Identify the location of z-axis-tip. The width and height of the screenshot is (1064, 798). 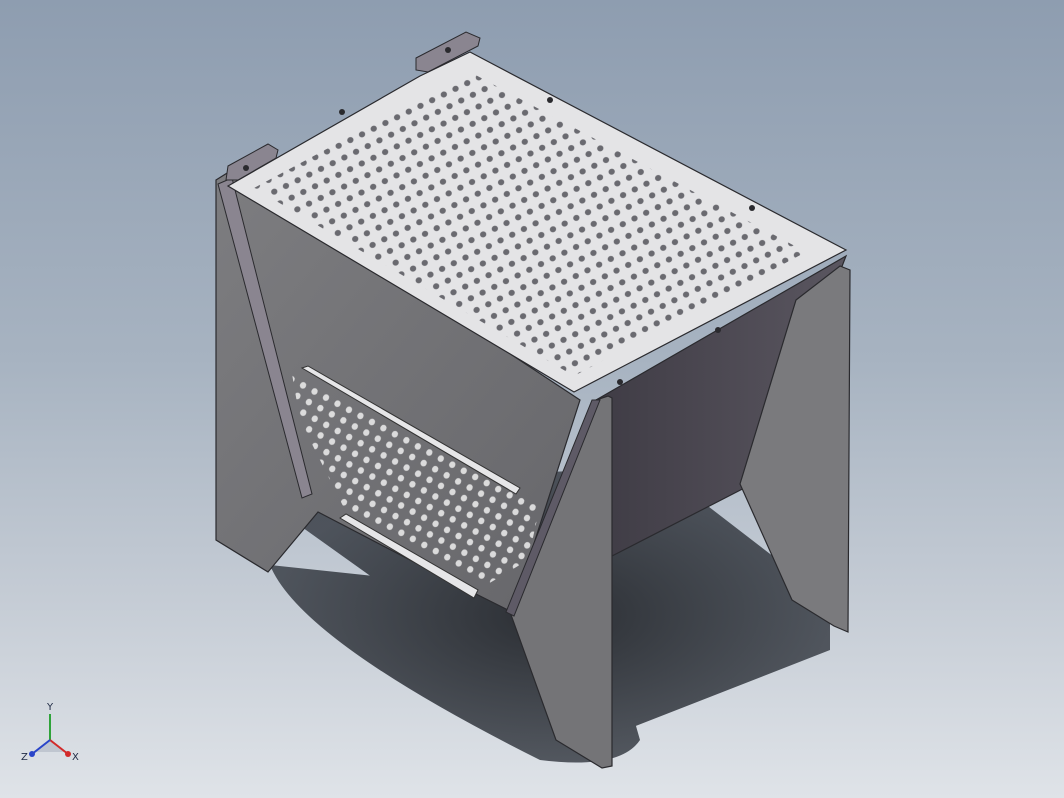
(32, 754).